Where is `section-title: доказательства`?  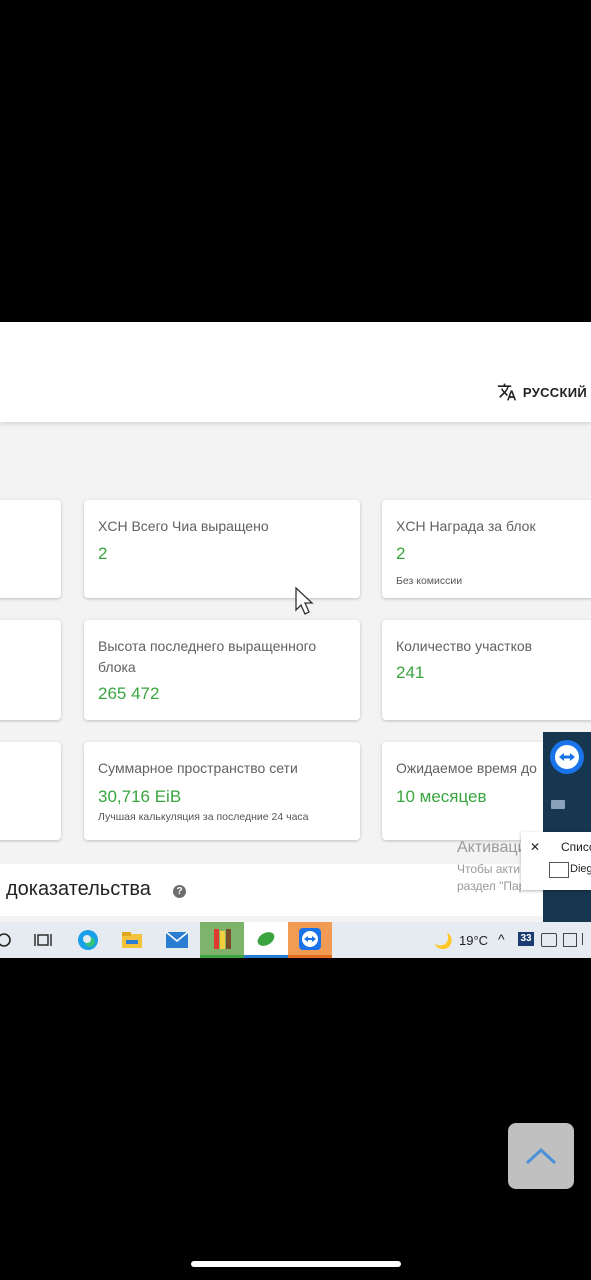 section-title: доказательства is located at coordinates (78, 889).